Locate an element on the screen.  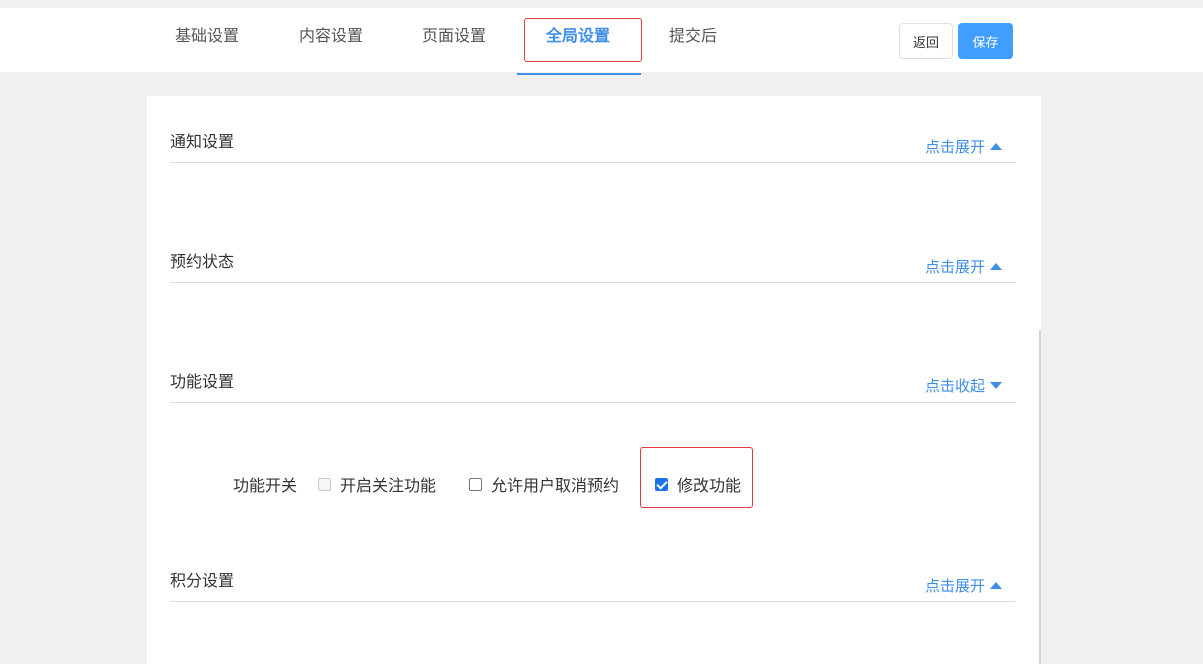
tab-page-settings: 页面设置 is located at coordinates (454, 40).